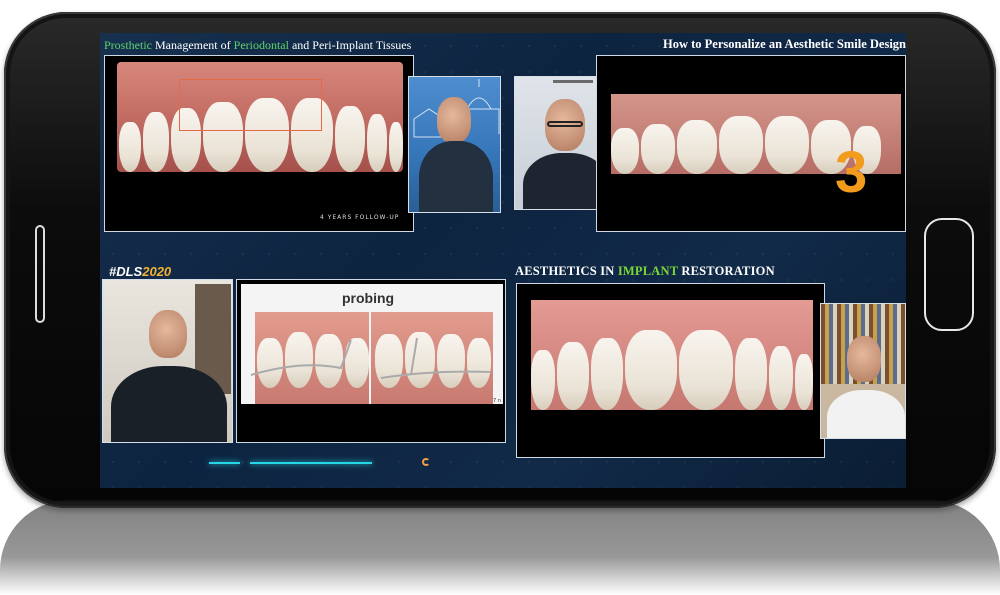 The width and height of the screenshot is (1000, 595). What do you see at coordinates (371, 358) in the screenshot?
I see `probe-instruments` at bounding box center [371, 358].